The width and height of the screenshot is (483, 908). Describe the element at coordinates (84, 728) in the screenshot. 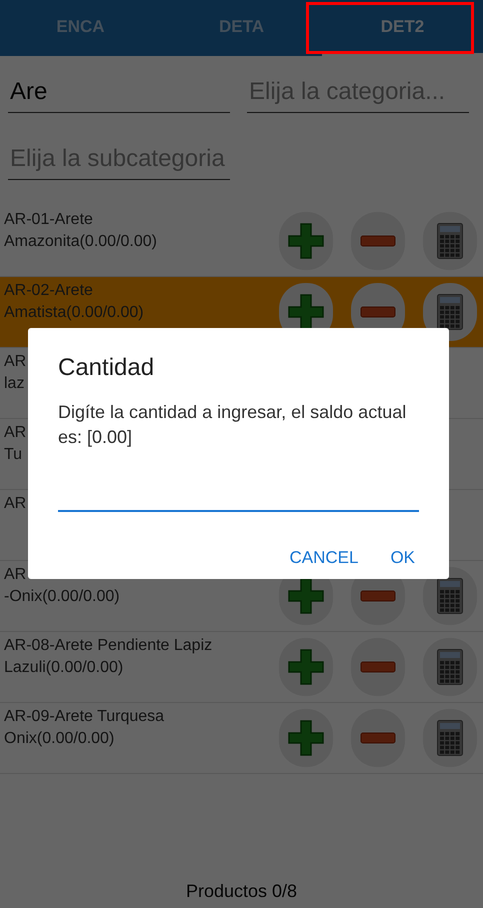

I see `product-name: AR-09-Arete Turquesa Onix(0.00/0.00)` at that location.